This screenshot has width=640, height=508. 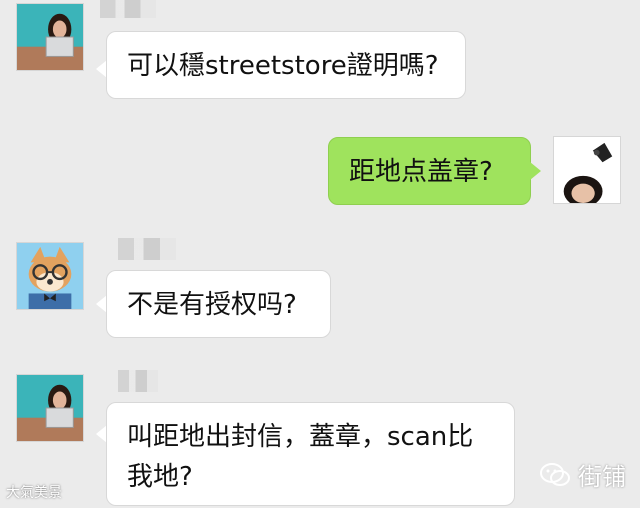 I want to click on bubble-tail, so click(x=535, y=171).